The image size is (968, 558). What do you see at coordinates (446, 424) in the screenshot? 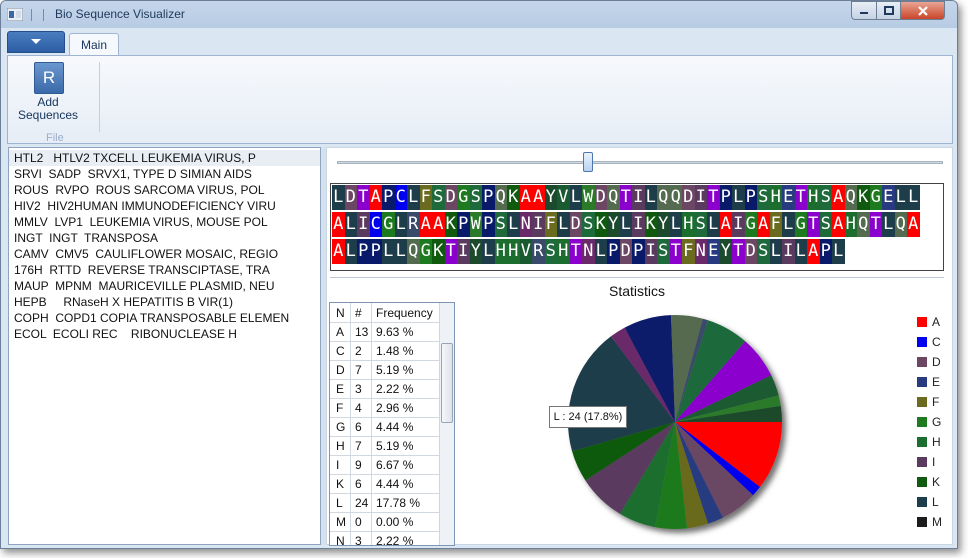
I see `table-scrollbar` at bounding box center [446, 424].